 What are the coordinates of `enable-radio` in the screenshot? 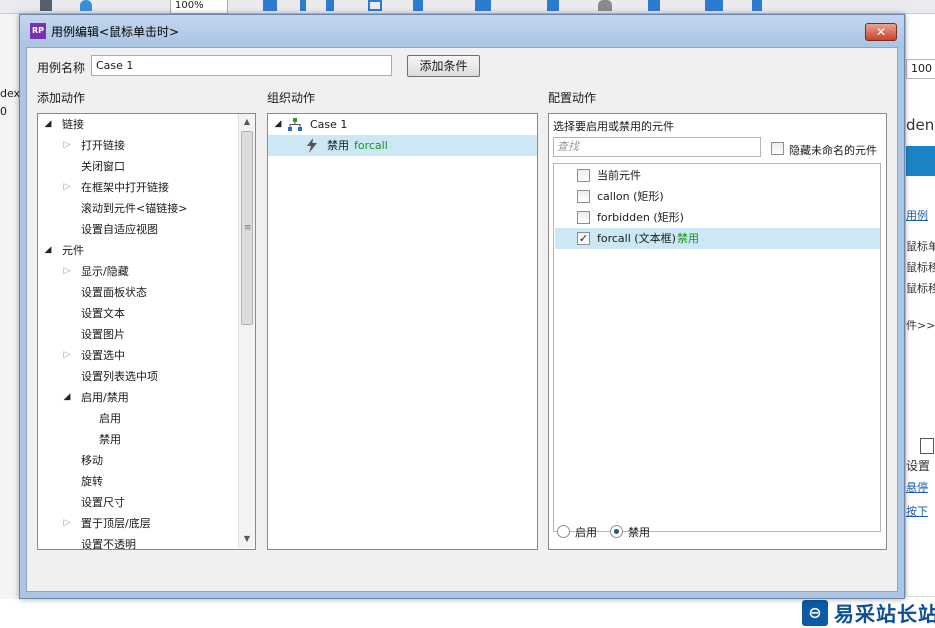 It's located at (563, 531).